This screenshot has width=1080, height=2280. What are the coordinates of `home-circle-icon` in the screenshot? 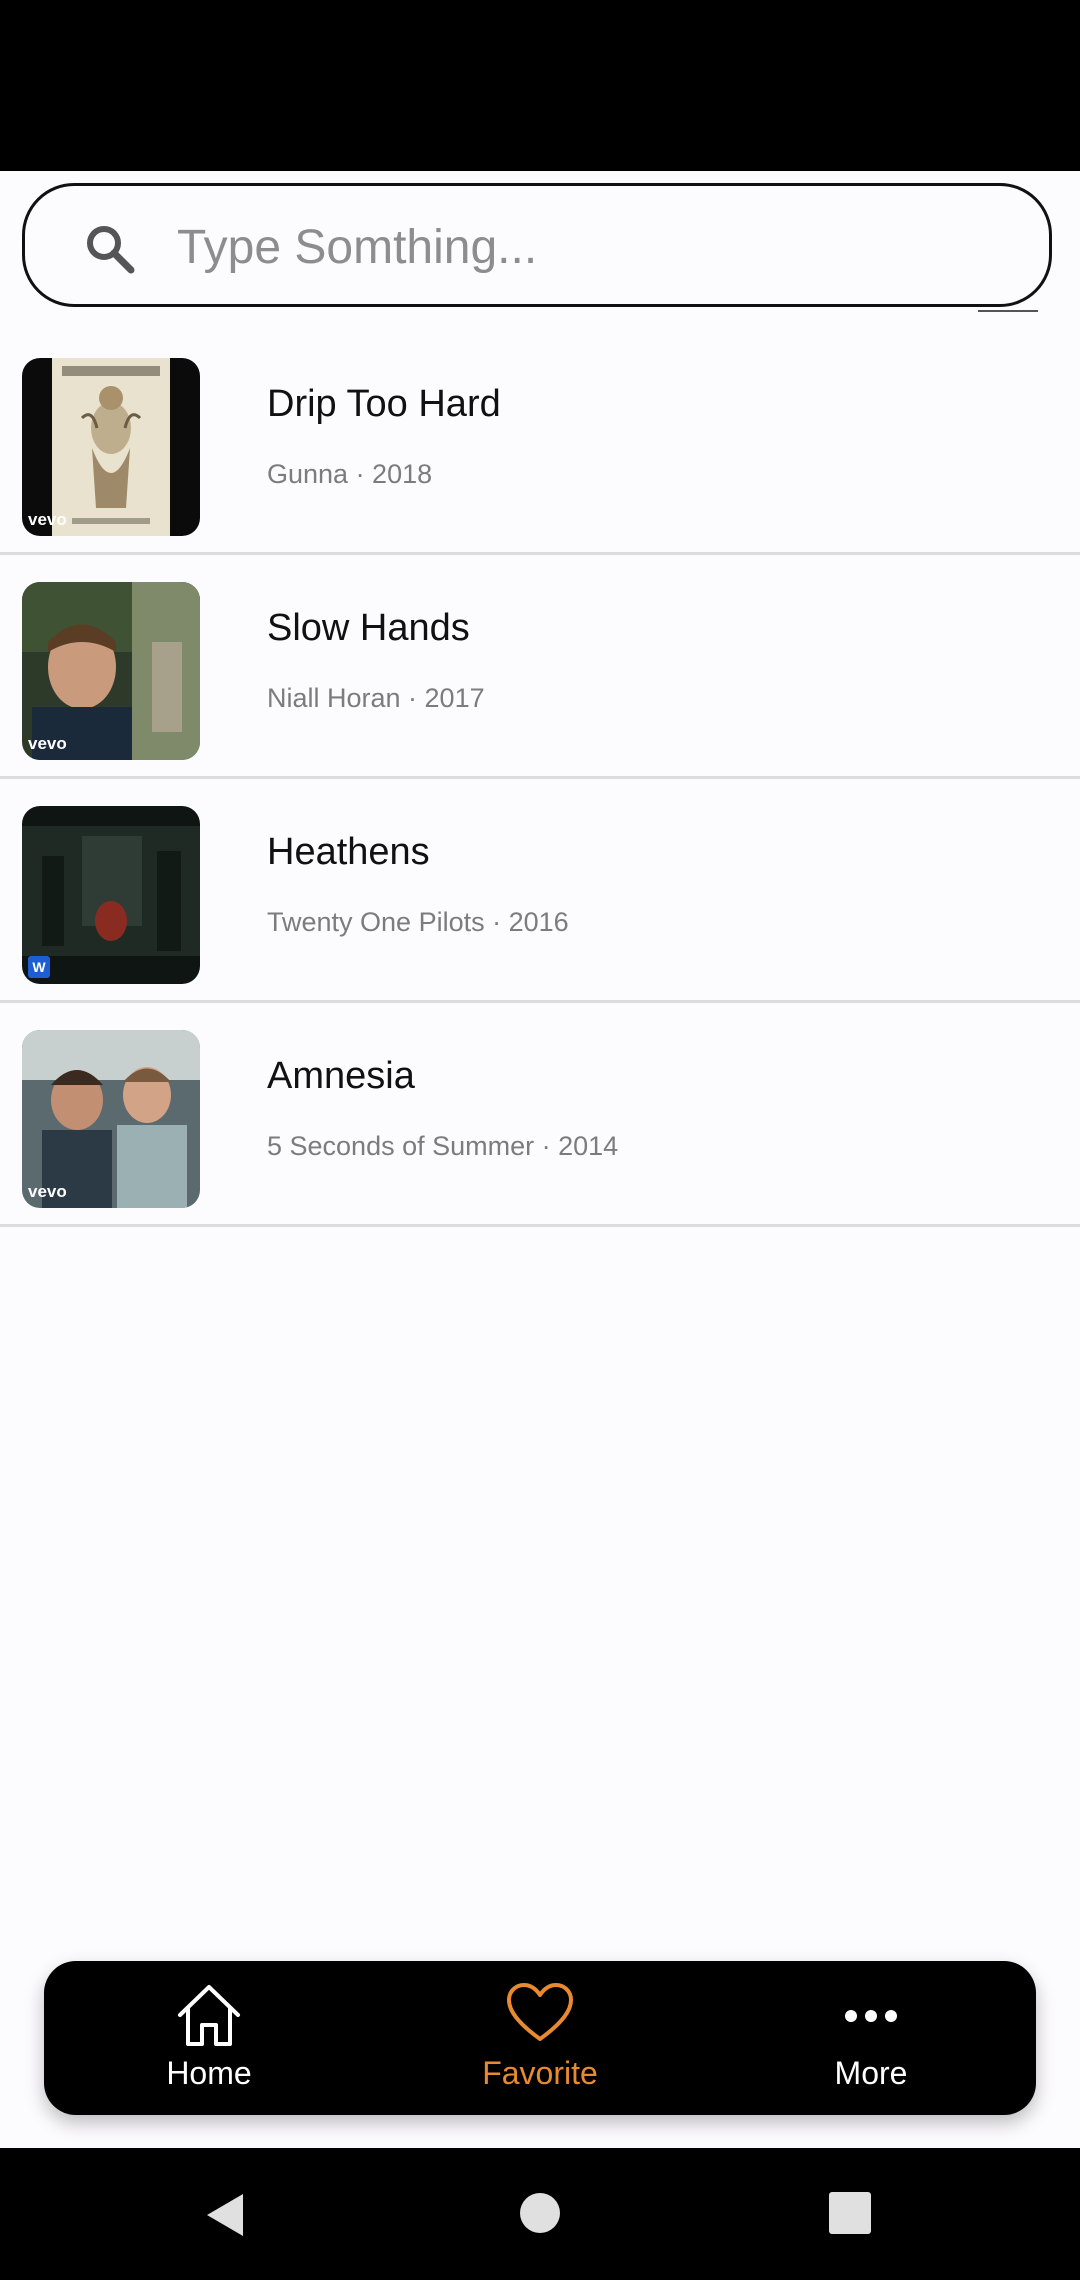 It's located at (540, 2213).